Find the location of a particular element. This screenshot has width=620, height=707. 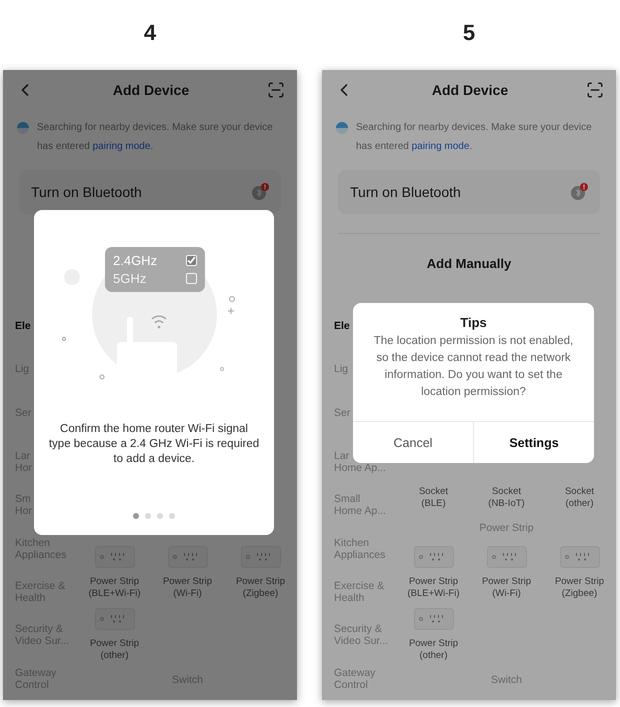

category-item: Exercise & Health is located at coordinates (365, 592).